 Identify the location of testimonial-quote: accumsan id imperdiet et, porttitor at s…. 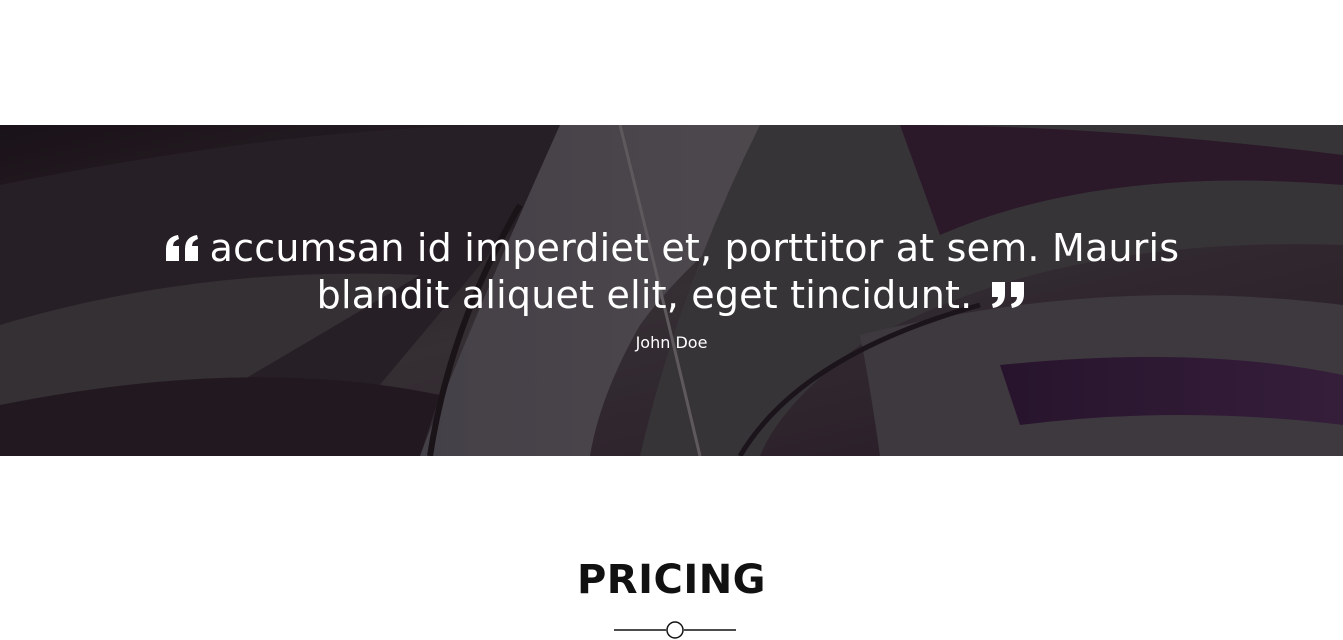
(672, 272).